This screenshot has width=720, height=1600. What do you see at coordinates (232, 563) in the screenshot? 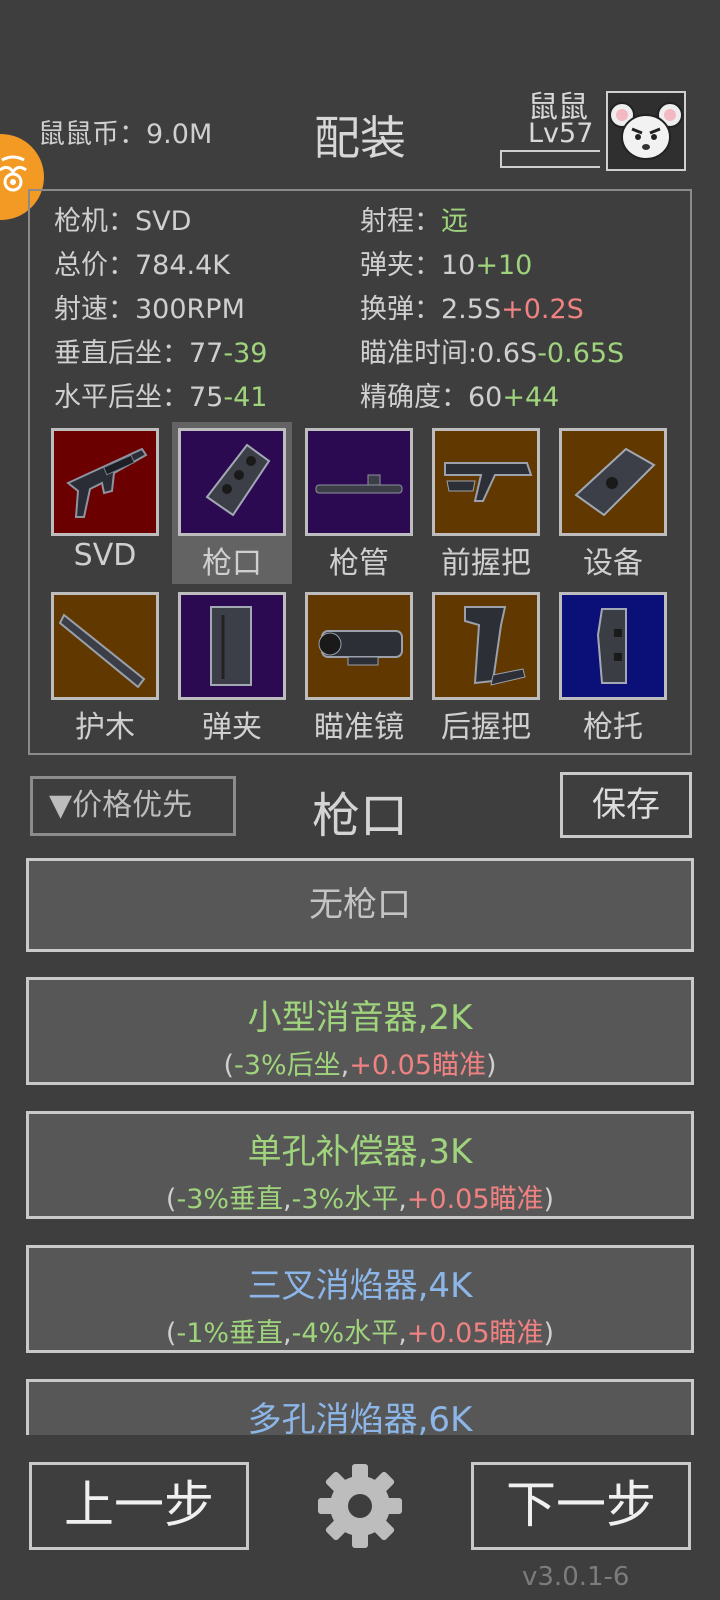
I see `slot-label-muzzle: 枪口` at bounding box center [232, 563].